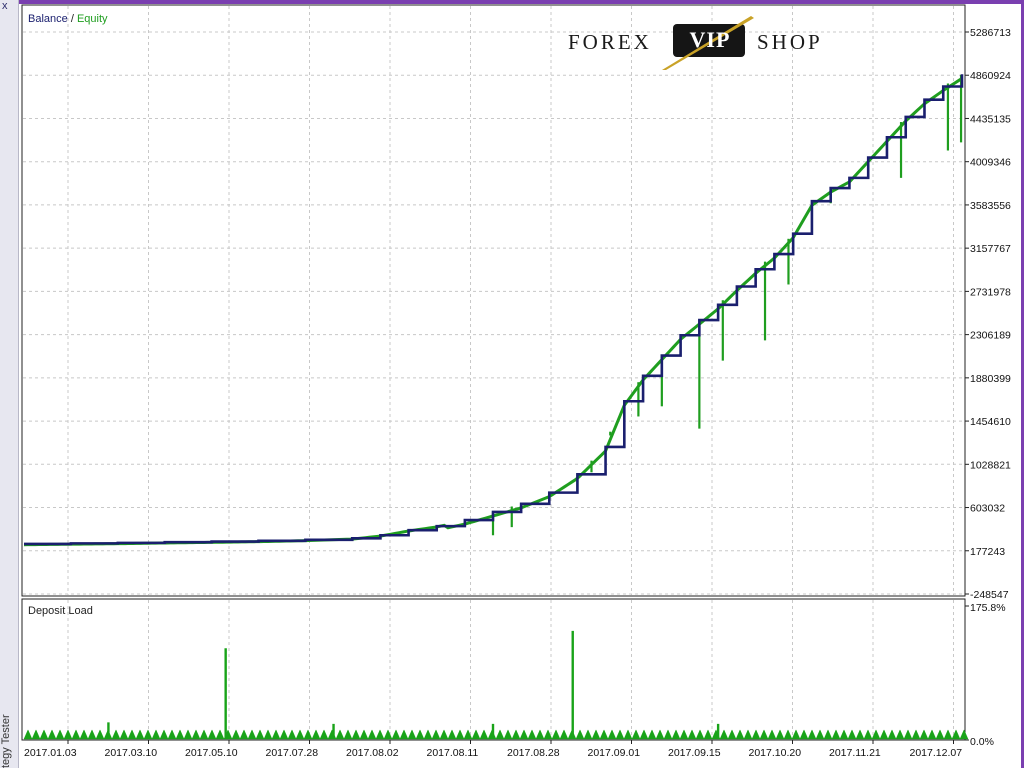  What do you see at coordinates (694, 753) in the screenshot?
I see `x-tick-label: 2017.09.15` at bounding box center [694, 753].